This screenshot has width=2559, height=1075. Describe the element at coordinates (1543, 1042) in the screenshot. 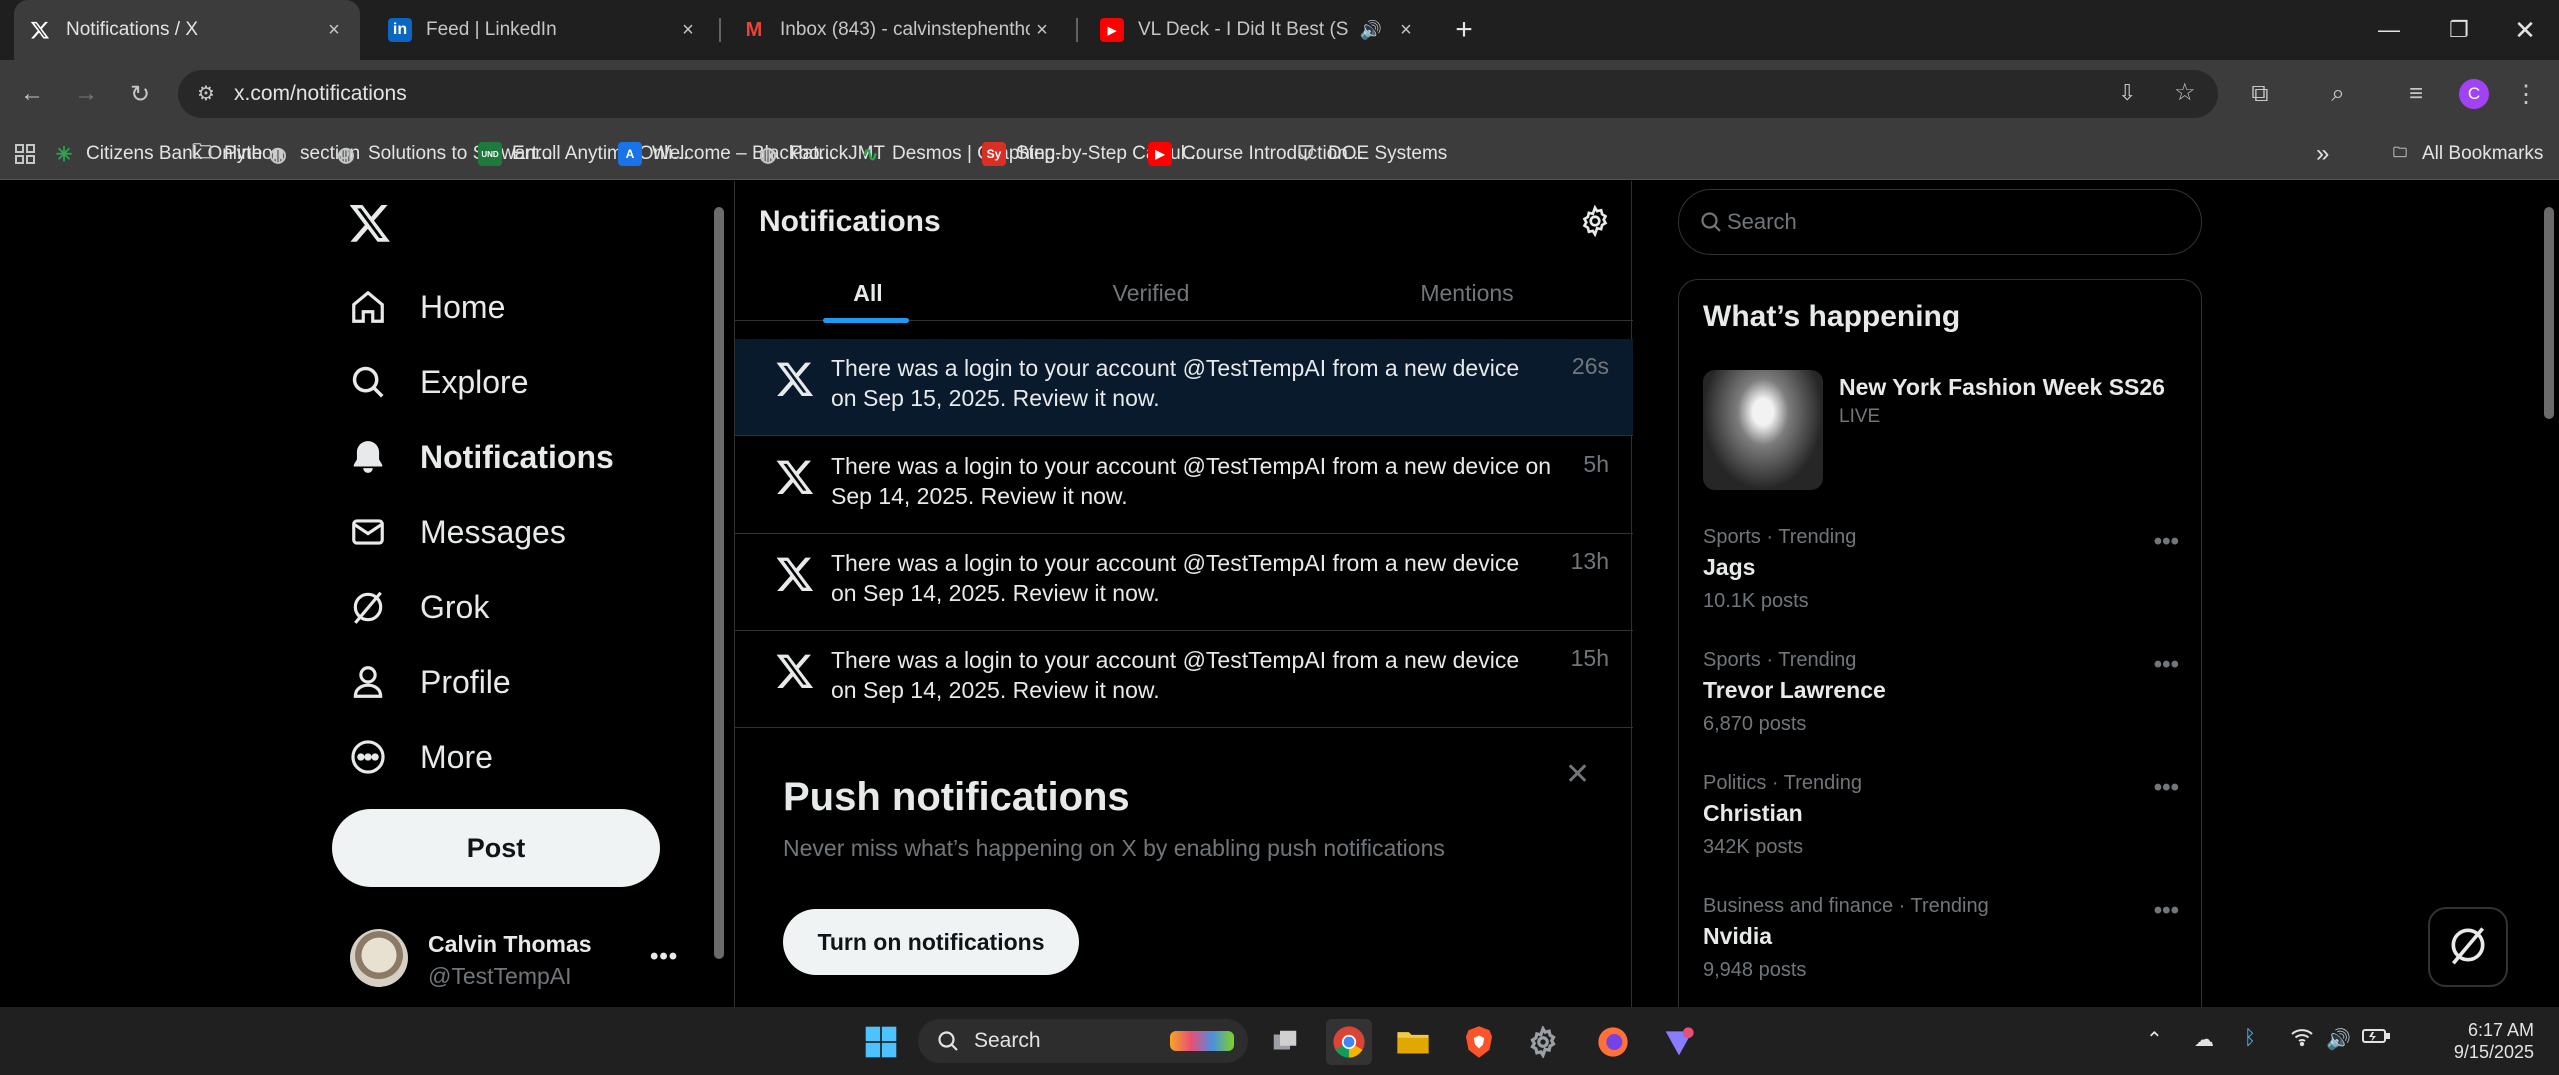

I see `settings-icon` at that location.